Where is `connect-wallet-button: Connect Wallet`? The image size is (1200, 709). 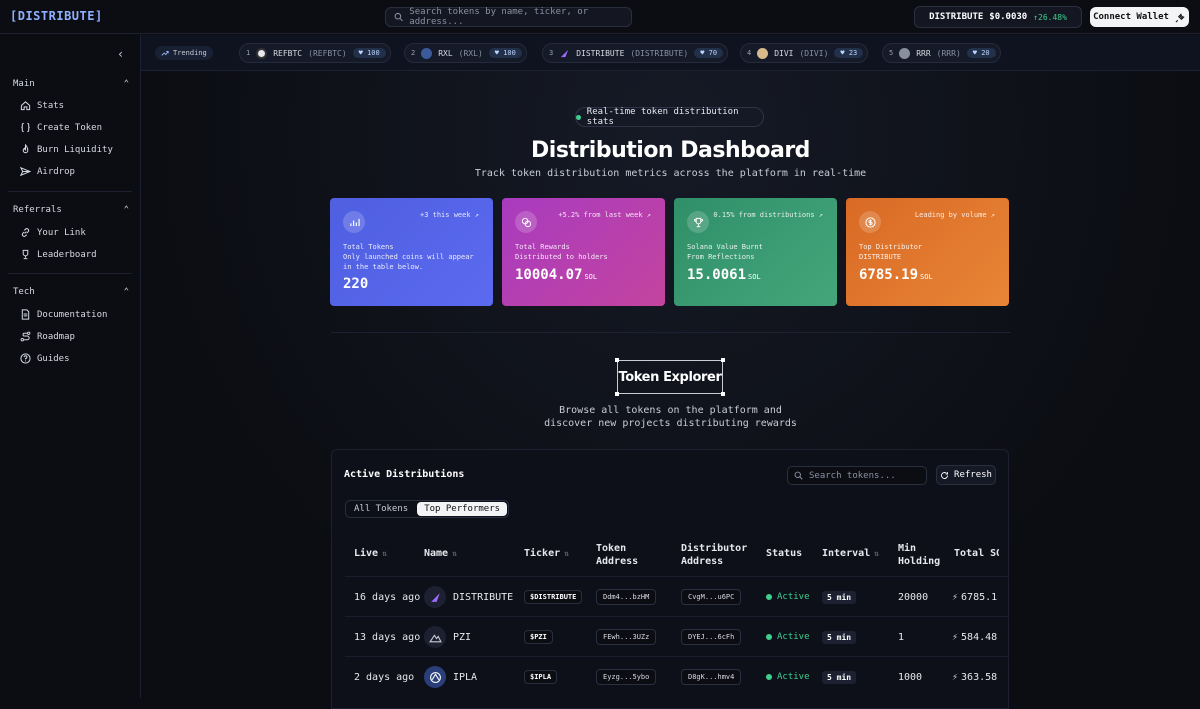 connect-wallet-button: Connect Wallet is located at coordinates (1139, 17).